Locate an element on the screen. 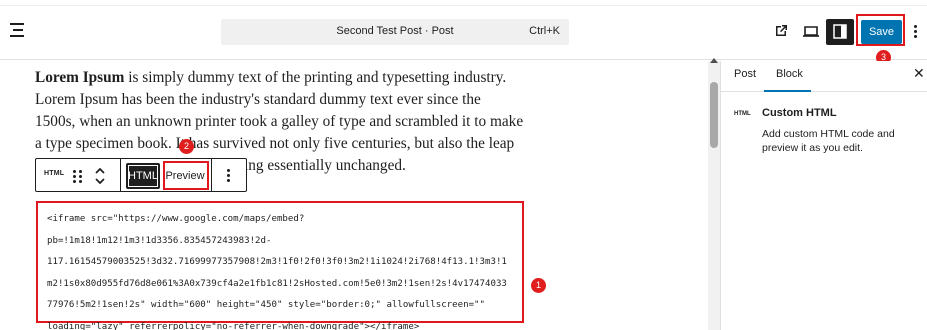 The image size is (927, 330). device-preview-icon is located at coordinates (811, 31).